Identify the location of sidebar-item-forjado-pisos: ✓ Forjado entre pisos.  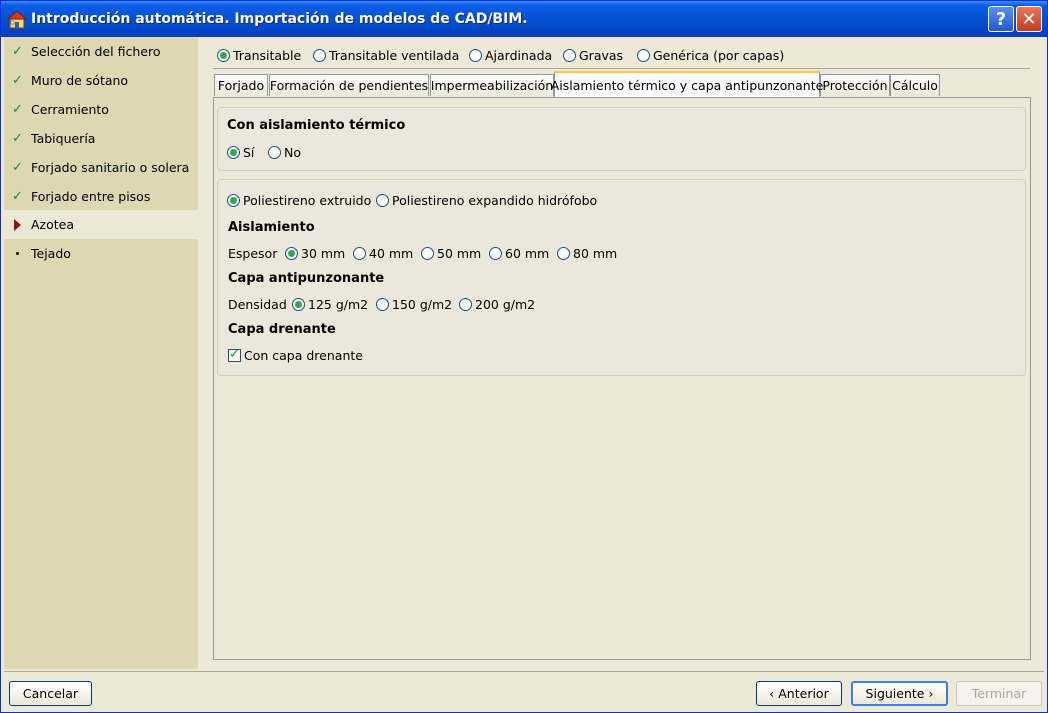
(101, 196).